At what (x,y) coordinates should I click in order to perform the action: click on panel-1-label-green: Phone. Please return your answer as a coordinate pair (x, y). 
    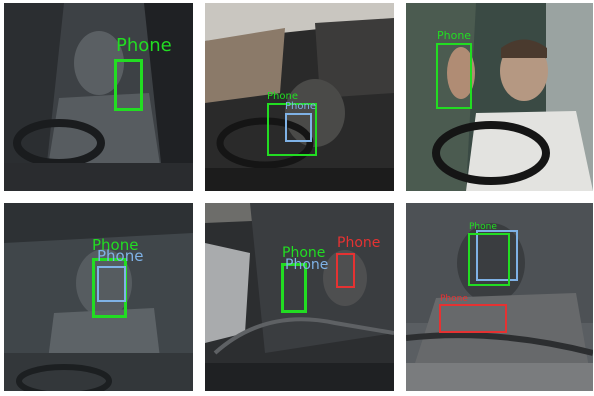
    Looking at the image, I should click on (144, 45).